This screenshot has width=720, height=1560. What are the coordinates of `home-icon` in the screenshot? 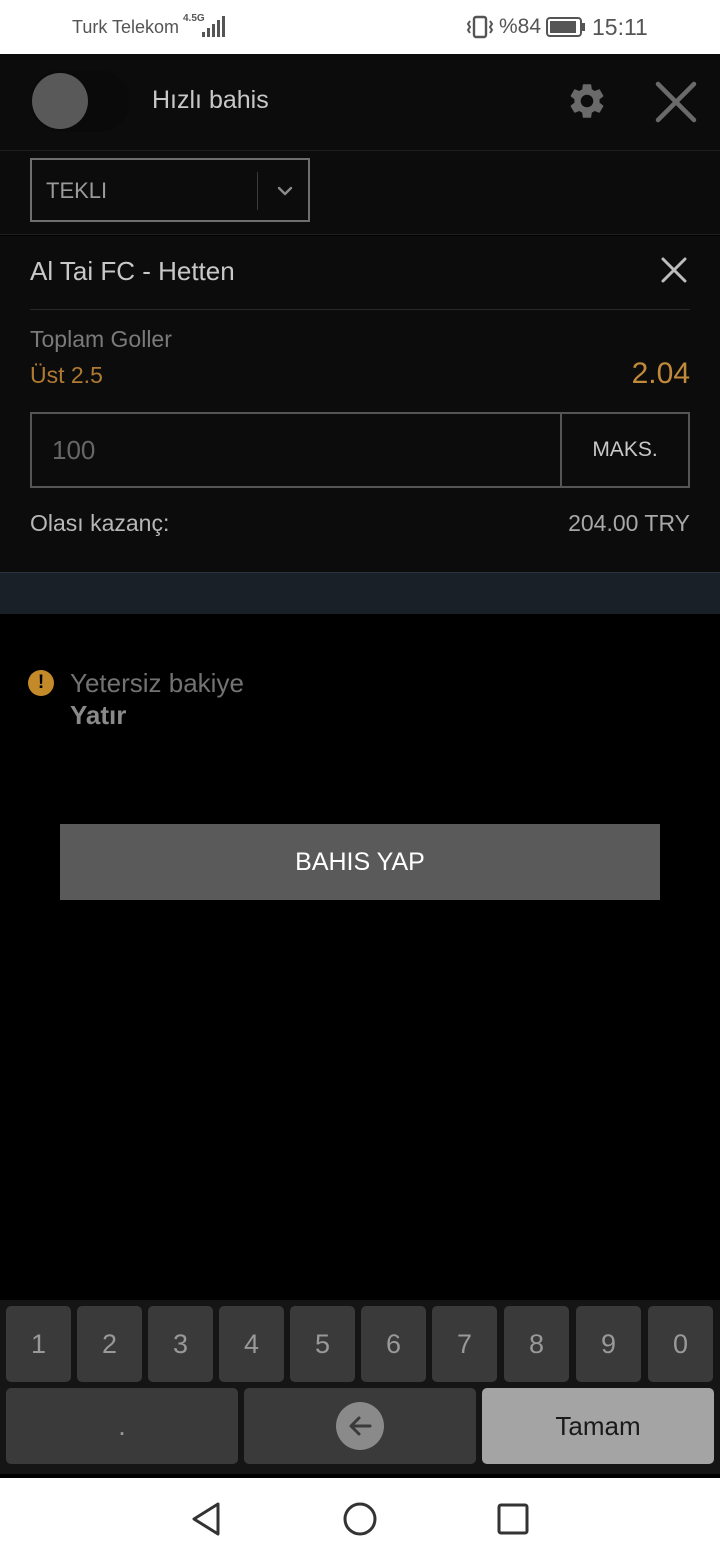 It's located at (360, 1519).